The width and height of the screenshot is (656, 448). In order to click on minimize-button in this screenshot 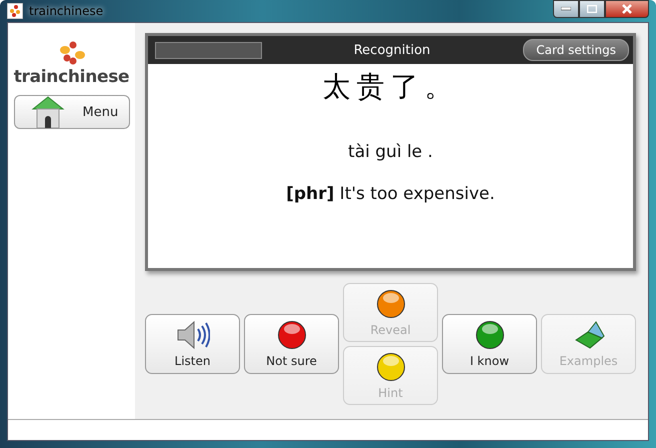, I will do `click(566, 9)`.